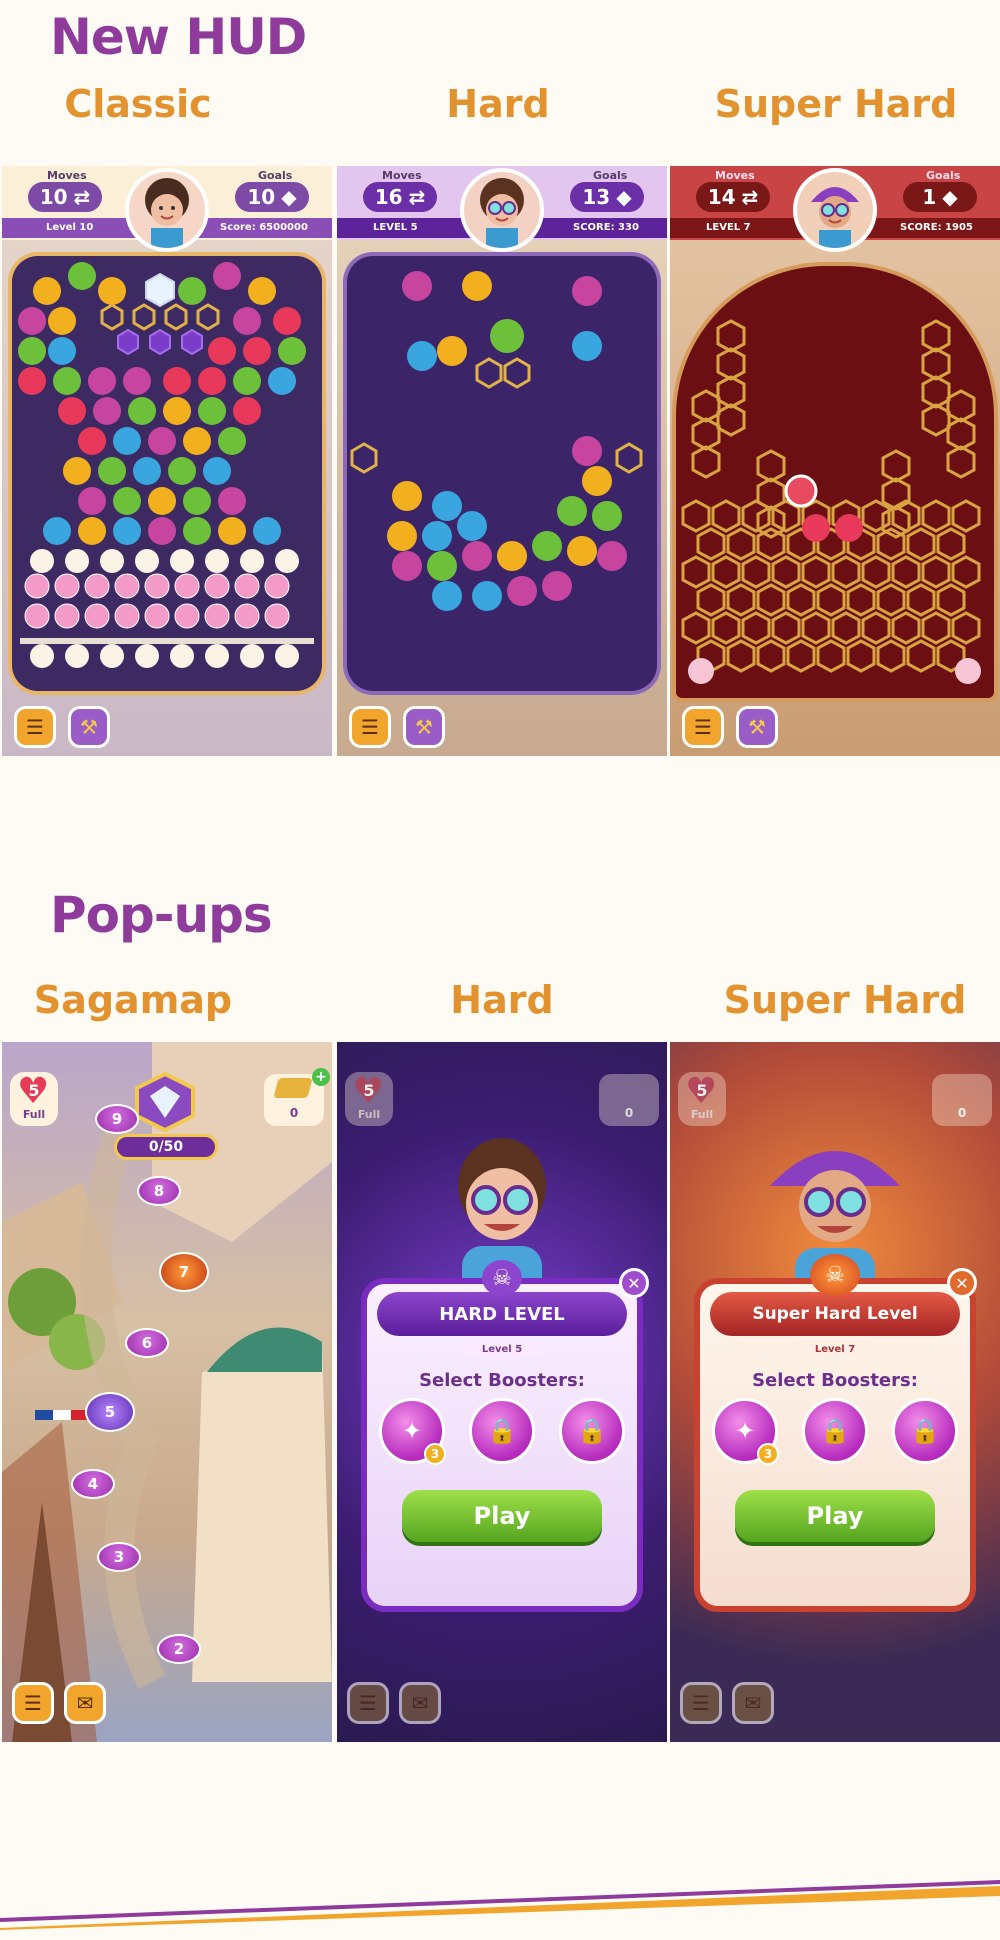 This screenshot has width=1000, height=1940. What do you see at coordinates (167, 473) in the screenshot?
I see `classic-game-board` at bounding box center [167, 473].